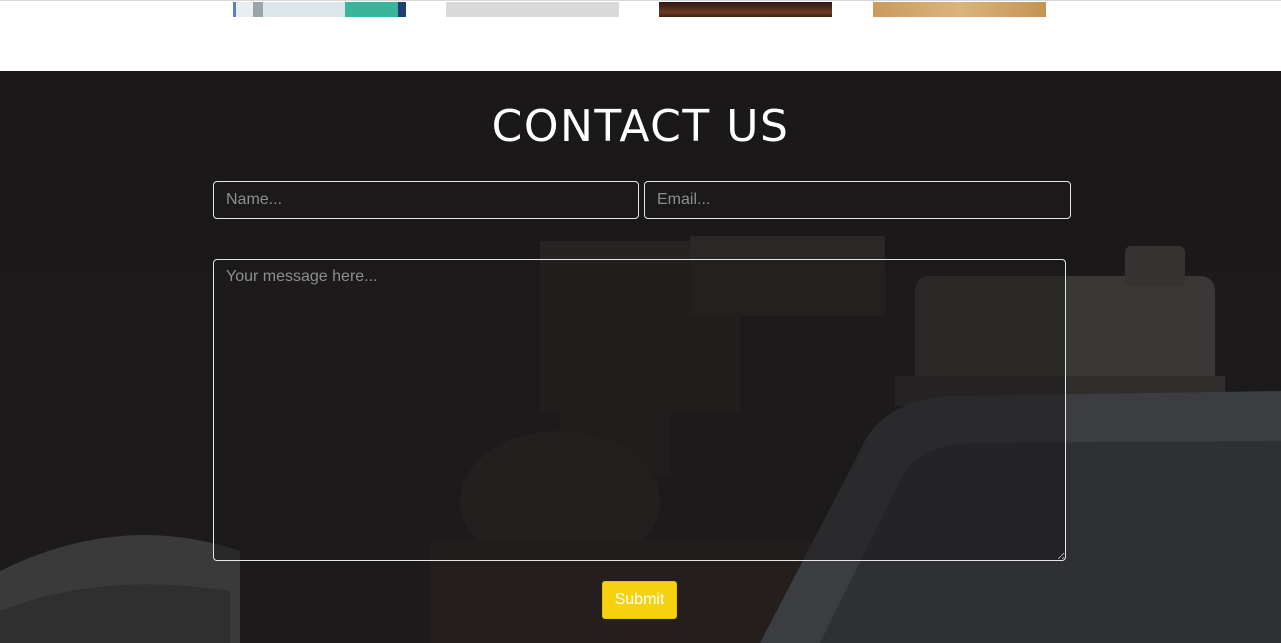  Describe the element at coordinates (640, 126) in the screenshot. I see `contact-title: CONTACT US` at that location.